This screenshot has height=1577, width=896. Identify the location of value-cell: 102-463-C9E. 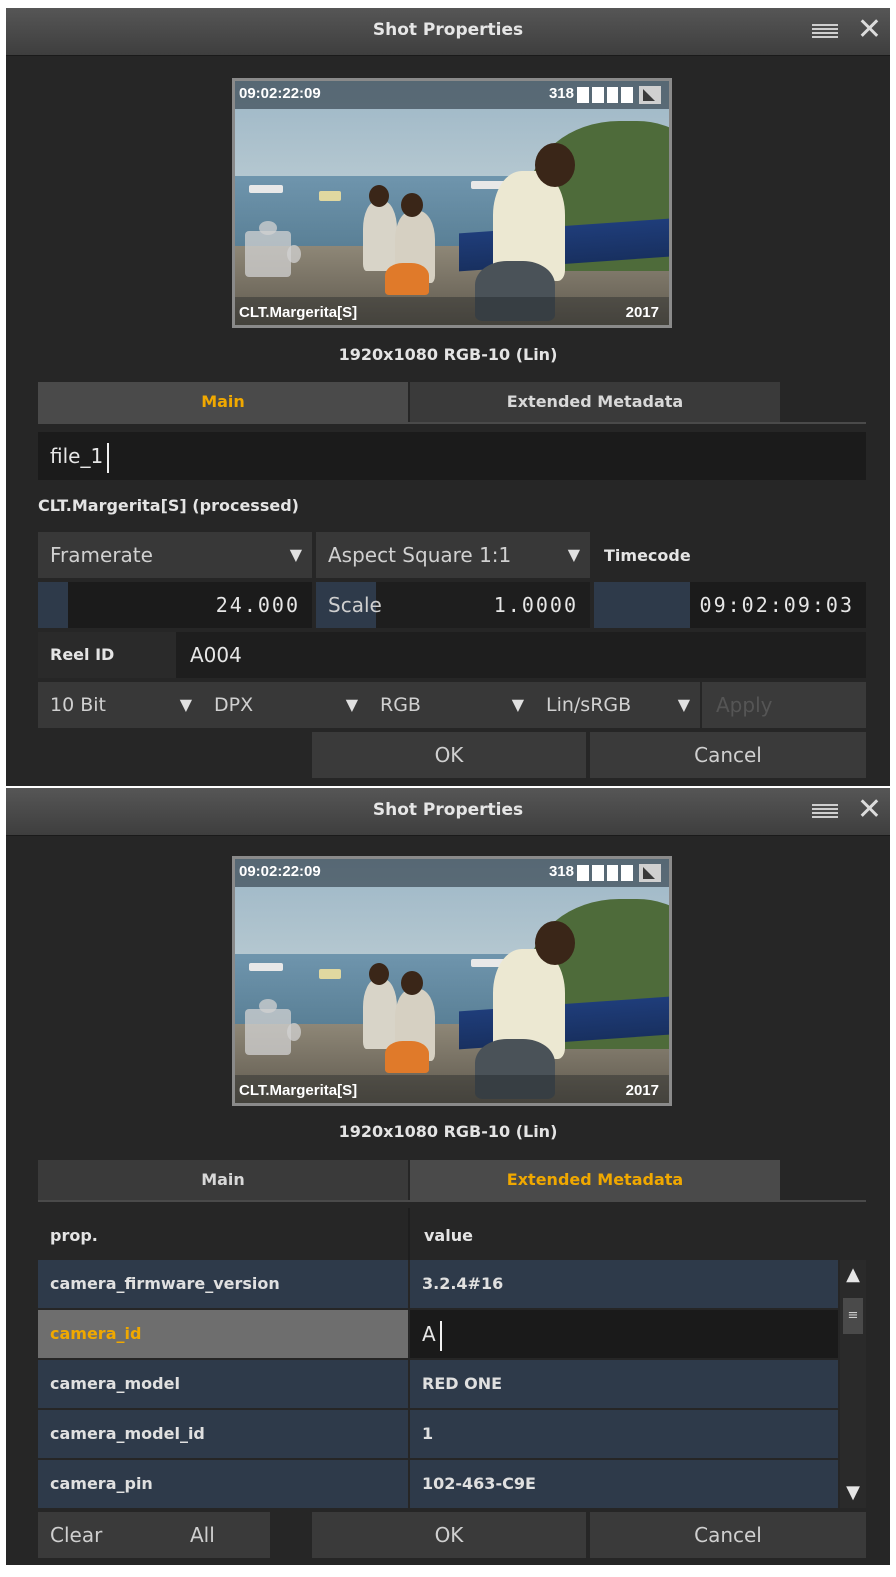
(624, 1484).